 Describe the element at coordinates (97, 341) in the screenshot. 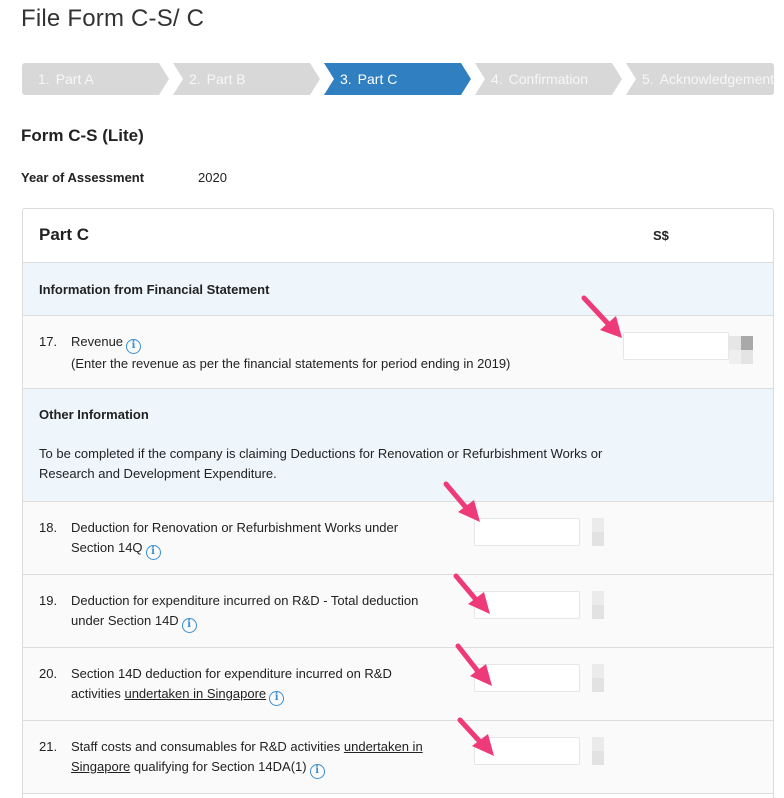

I see `item-label-text: Revenue` at that location.